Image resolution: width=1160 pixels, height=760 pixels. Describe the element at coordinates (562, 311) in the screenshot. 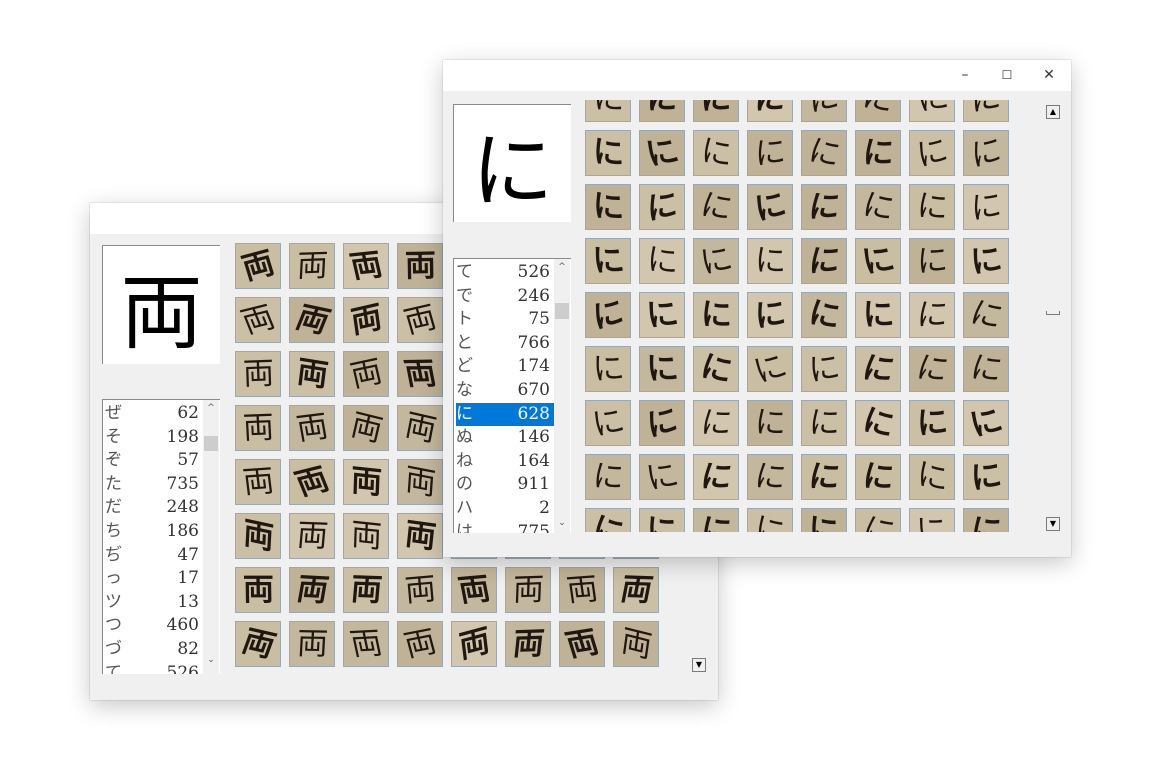

I see `front-list-scroll-thumb` at that location.